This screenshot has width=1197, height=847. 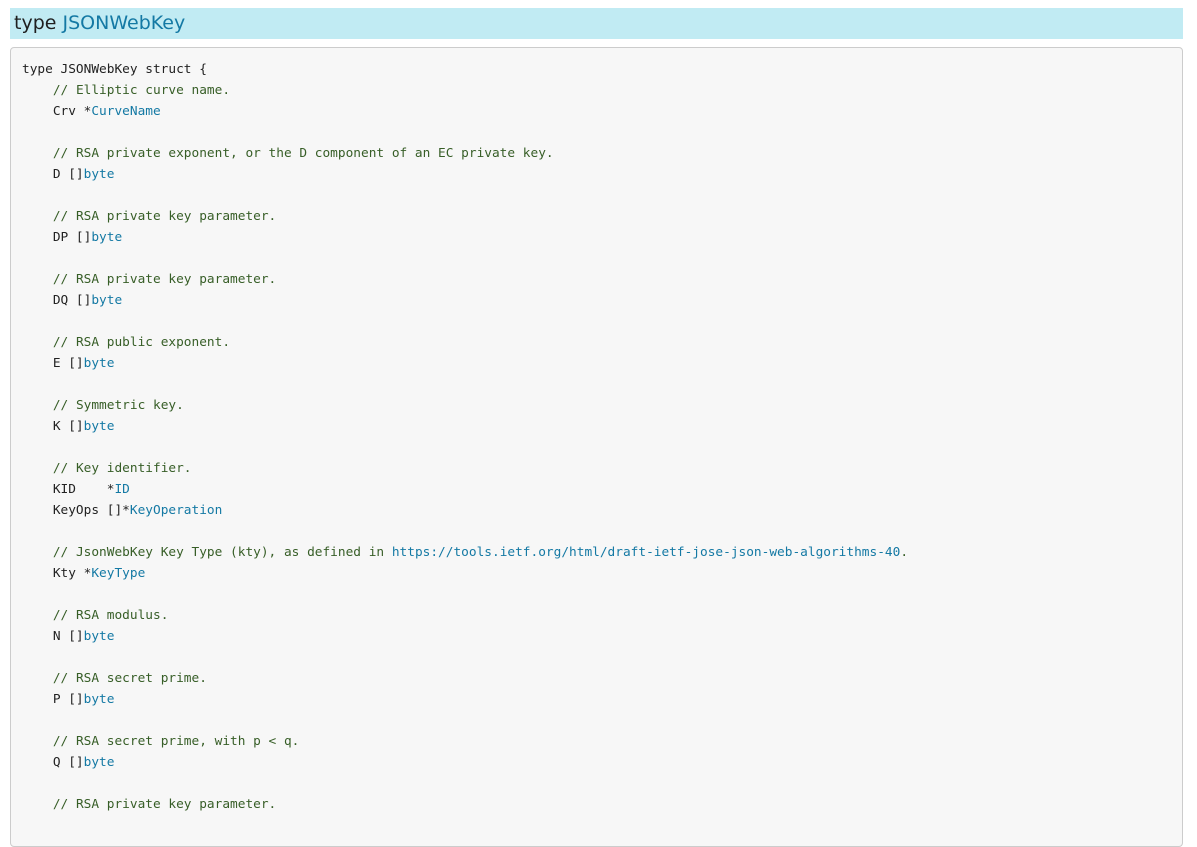 I want to click on code-line: // Elliptic curve name., so click(x=602, y=90).